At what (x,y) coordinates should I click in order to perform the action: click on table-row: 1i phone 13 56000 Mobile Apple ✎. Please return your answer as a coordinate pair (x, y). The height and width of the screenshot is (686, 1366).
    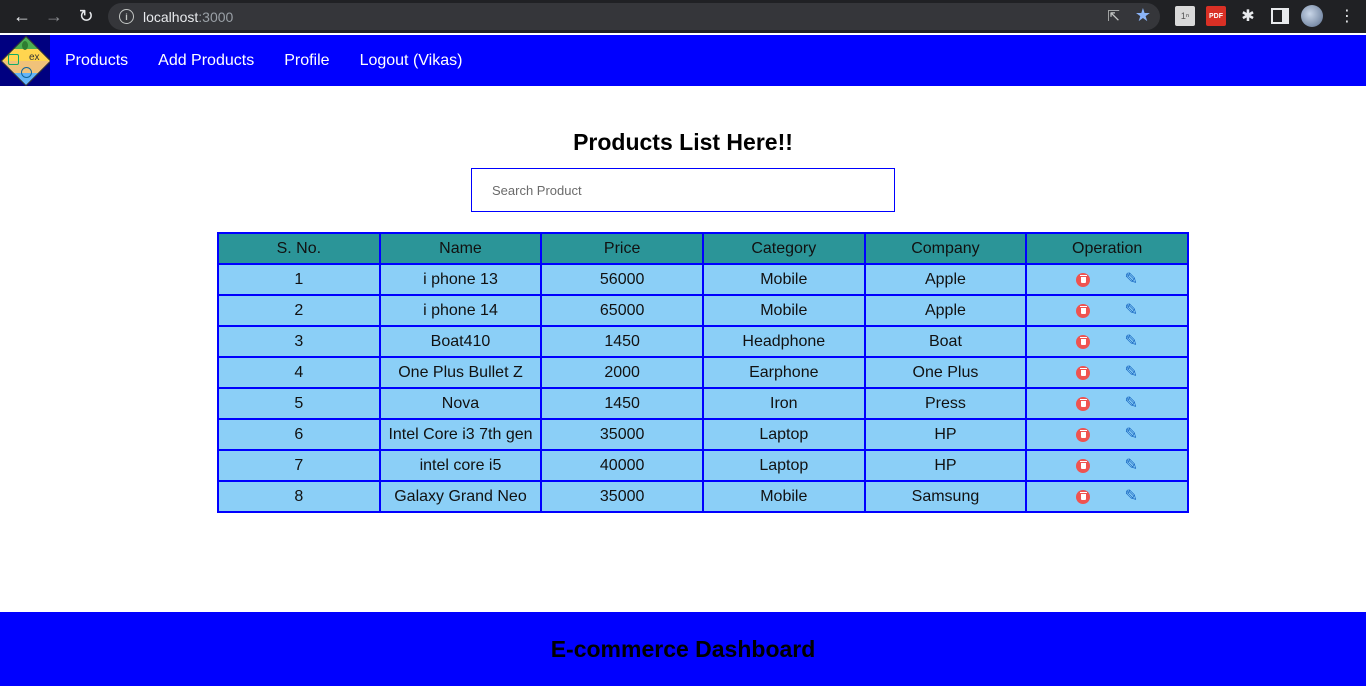
    Looking at the image, I should click on (703, 279).